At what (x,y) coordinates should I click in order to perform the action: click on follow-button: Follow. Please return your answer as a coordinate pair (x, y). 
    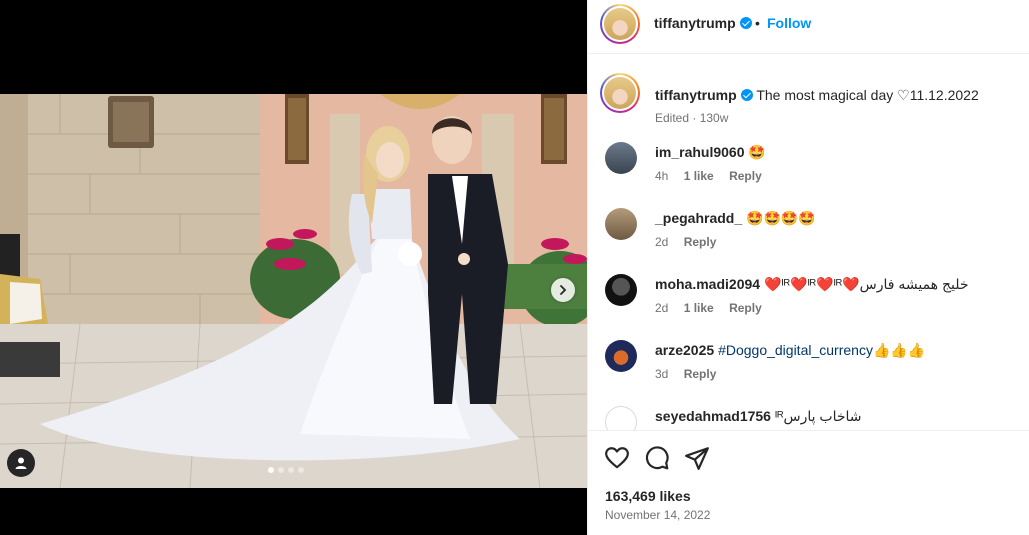
    Looking at the image, I should click on (789, 23).